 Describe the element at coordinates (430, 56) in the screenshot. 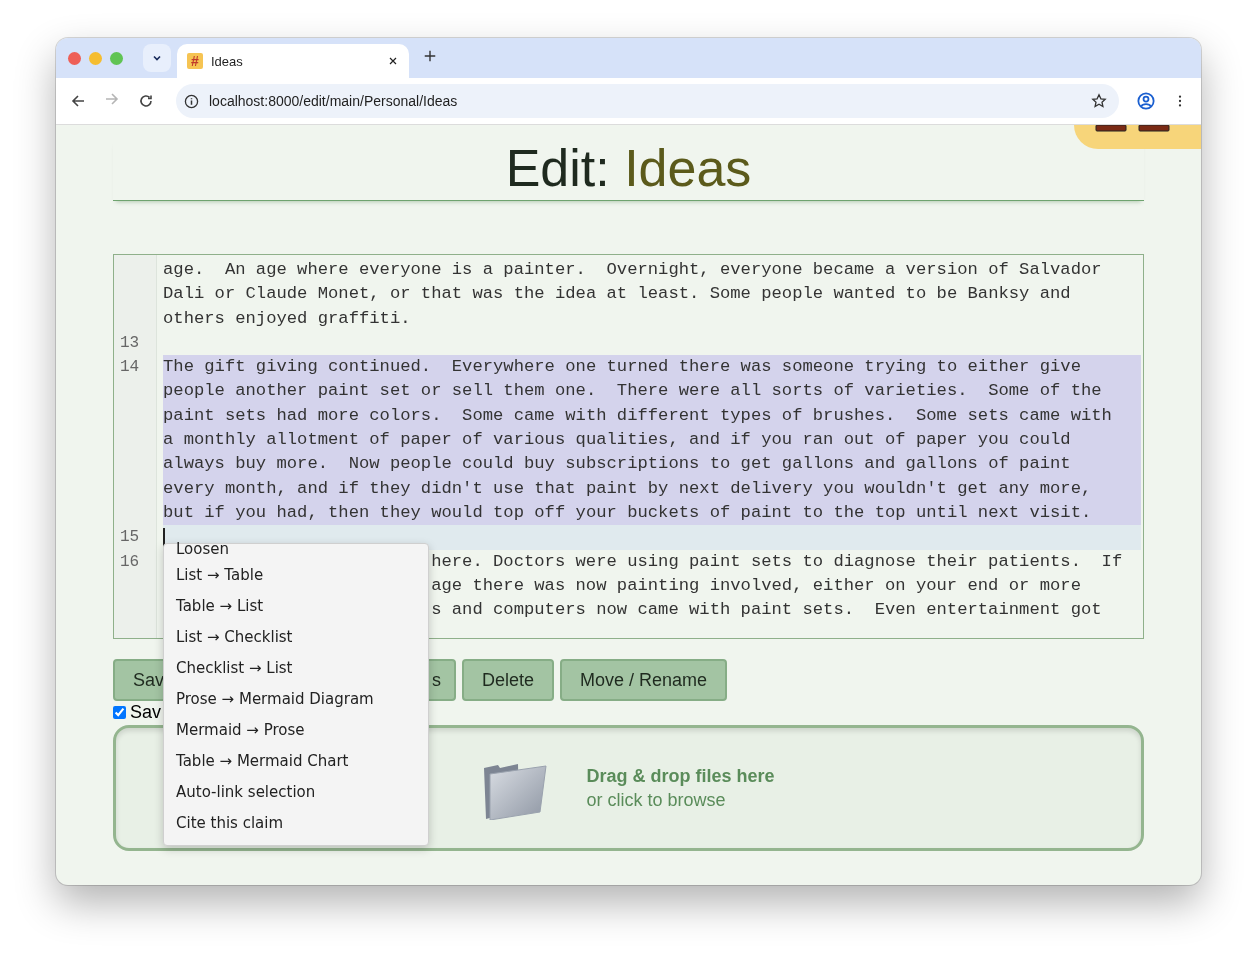

I see `plus-icon` at that location.